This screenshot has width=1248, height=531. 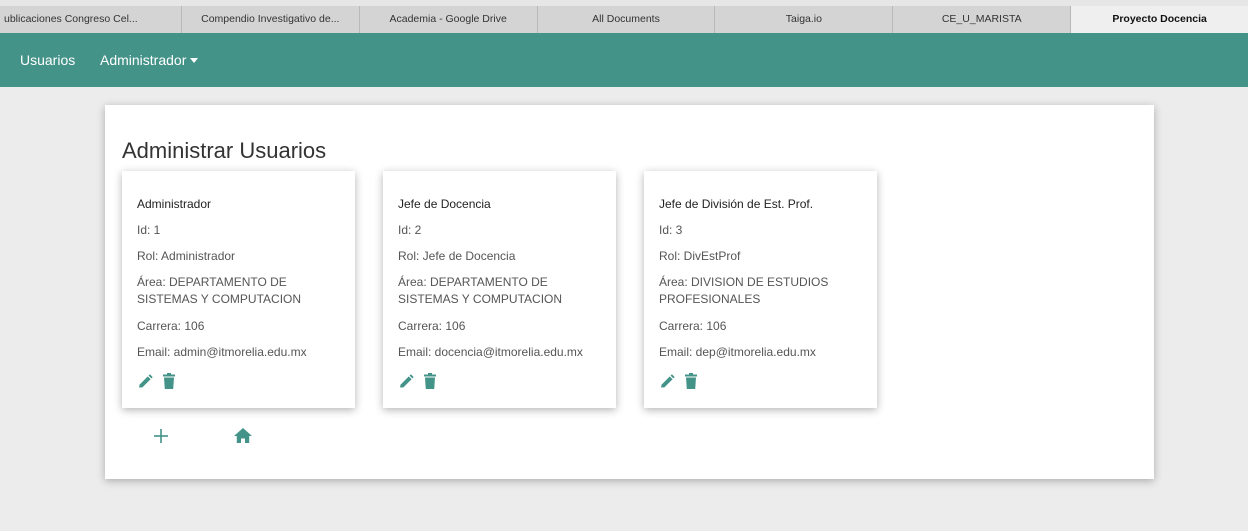 What do you see at coordinates (804, 19) in the screenshot?
I see `browser-tab-taiga: Taiga.io` at bounding box center [804, 19].